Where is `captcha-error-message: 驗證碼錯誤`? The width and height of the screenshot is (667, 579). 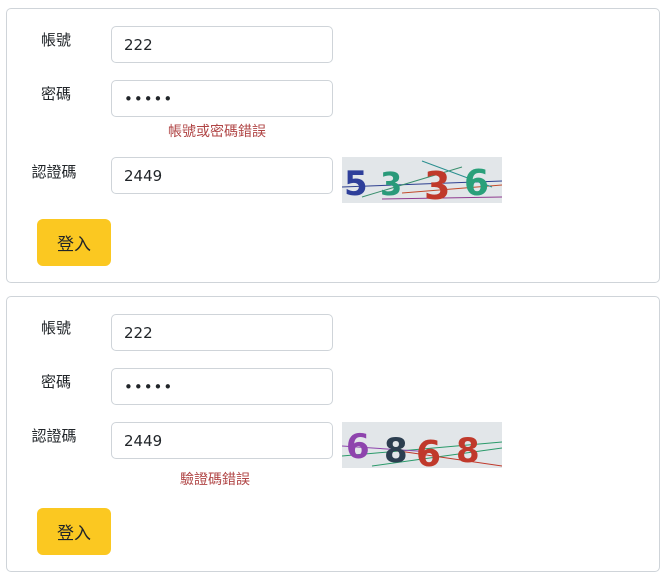
captcha-error-message: 驗證碼錯誤 is located at coordinates (215, 480).